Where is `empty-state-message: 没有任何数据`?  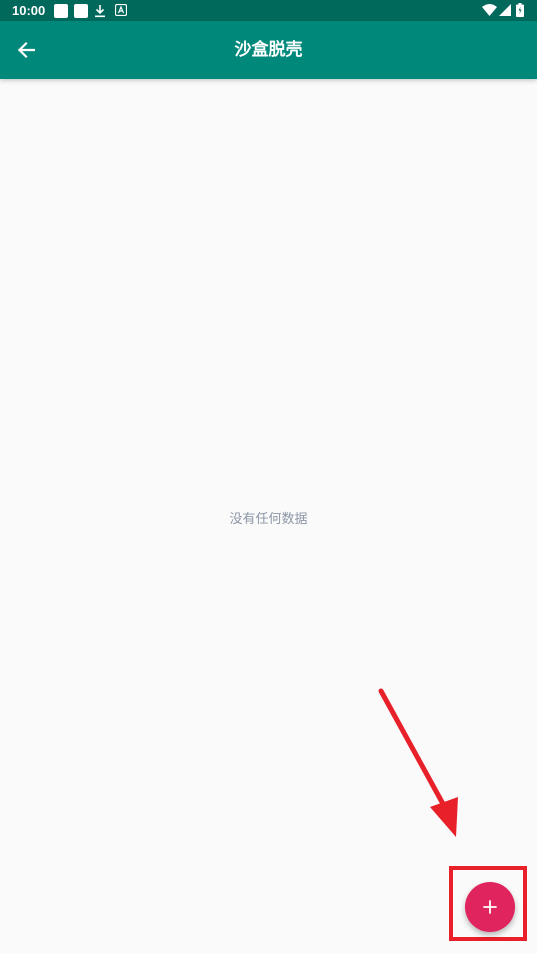 empty-state-message: 没有任何数据 is located at coordinates (268, 519).